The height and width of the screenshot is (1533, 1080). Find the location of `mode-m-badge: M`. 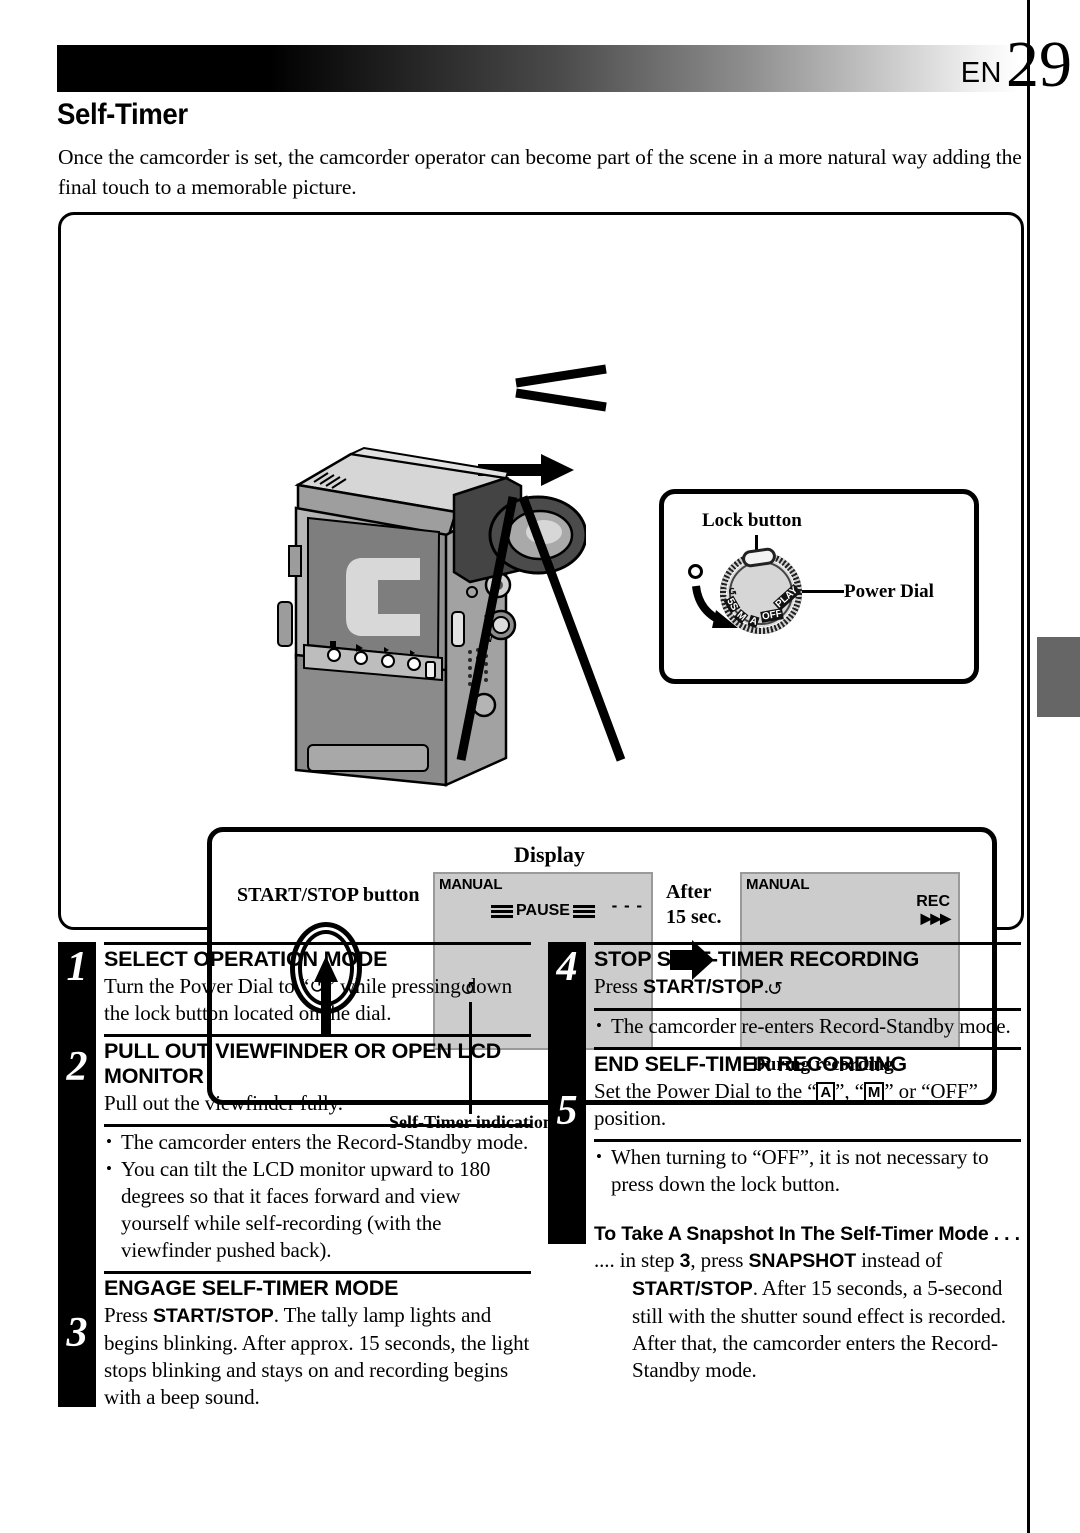

mode-m-badge: M is located at coordinates (874, 1092).